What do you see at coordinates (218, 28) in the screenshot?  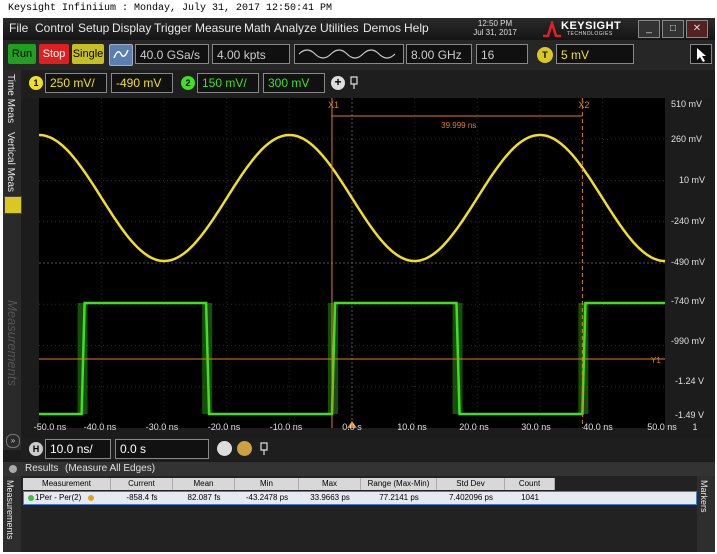 I see `menu-measure: Measure` at bounding box center [218, 28].